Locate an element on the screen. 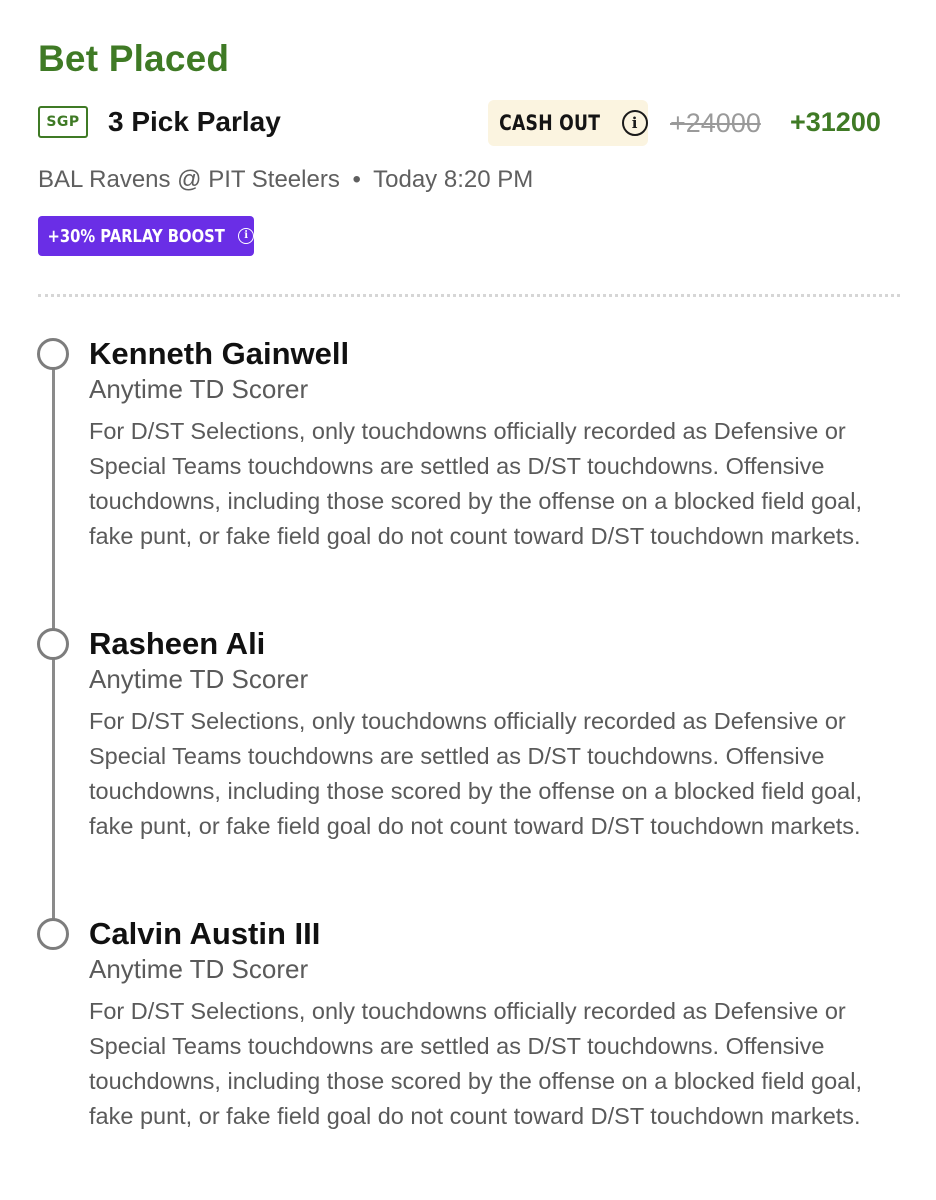  bet-status-title: Bet Placed is located at coordinates (134, 58).